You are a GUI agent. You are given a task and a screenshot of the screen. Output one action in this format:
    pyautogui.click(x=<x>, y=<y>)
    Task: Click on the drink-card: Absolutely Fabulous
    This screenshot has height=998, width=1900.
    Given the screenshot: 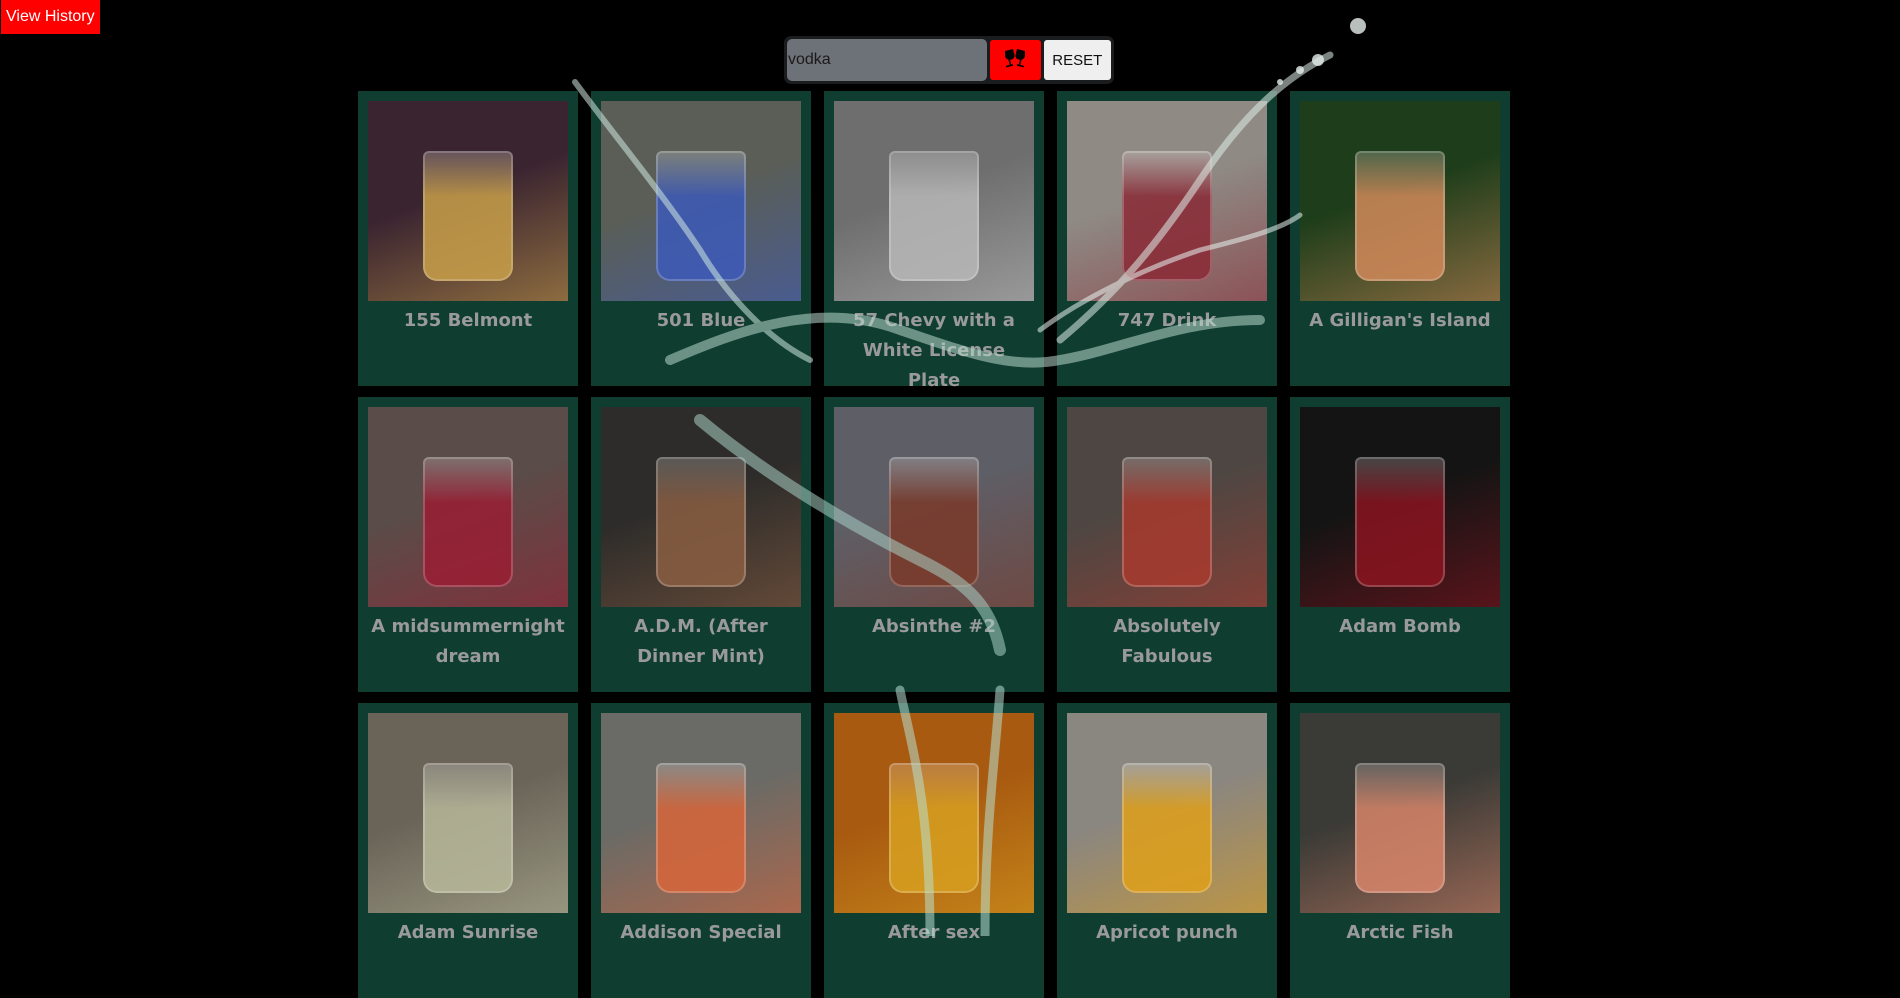 What is the action you would take?
    pyautogui.click(x=1167, y=544)
    